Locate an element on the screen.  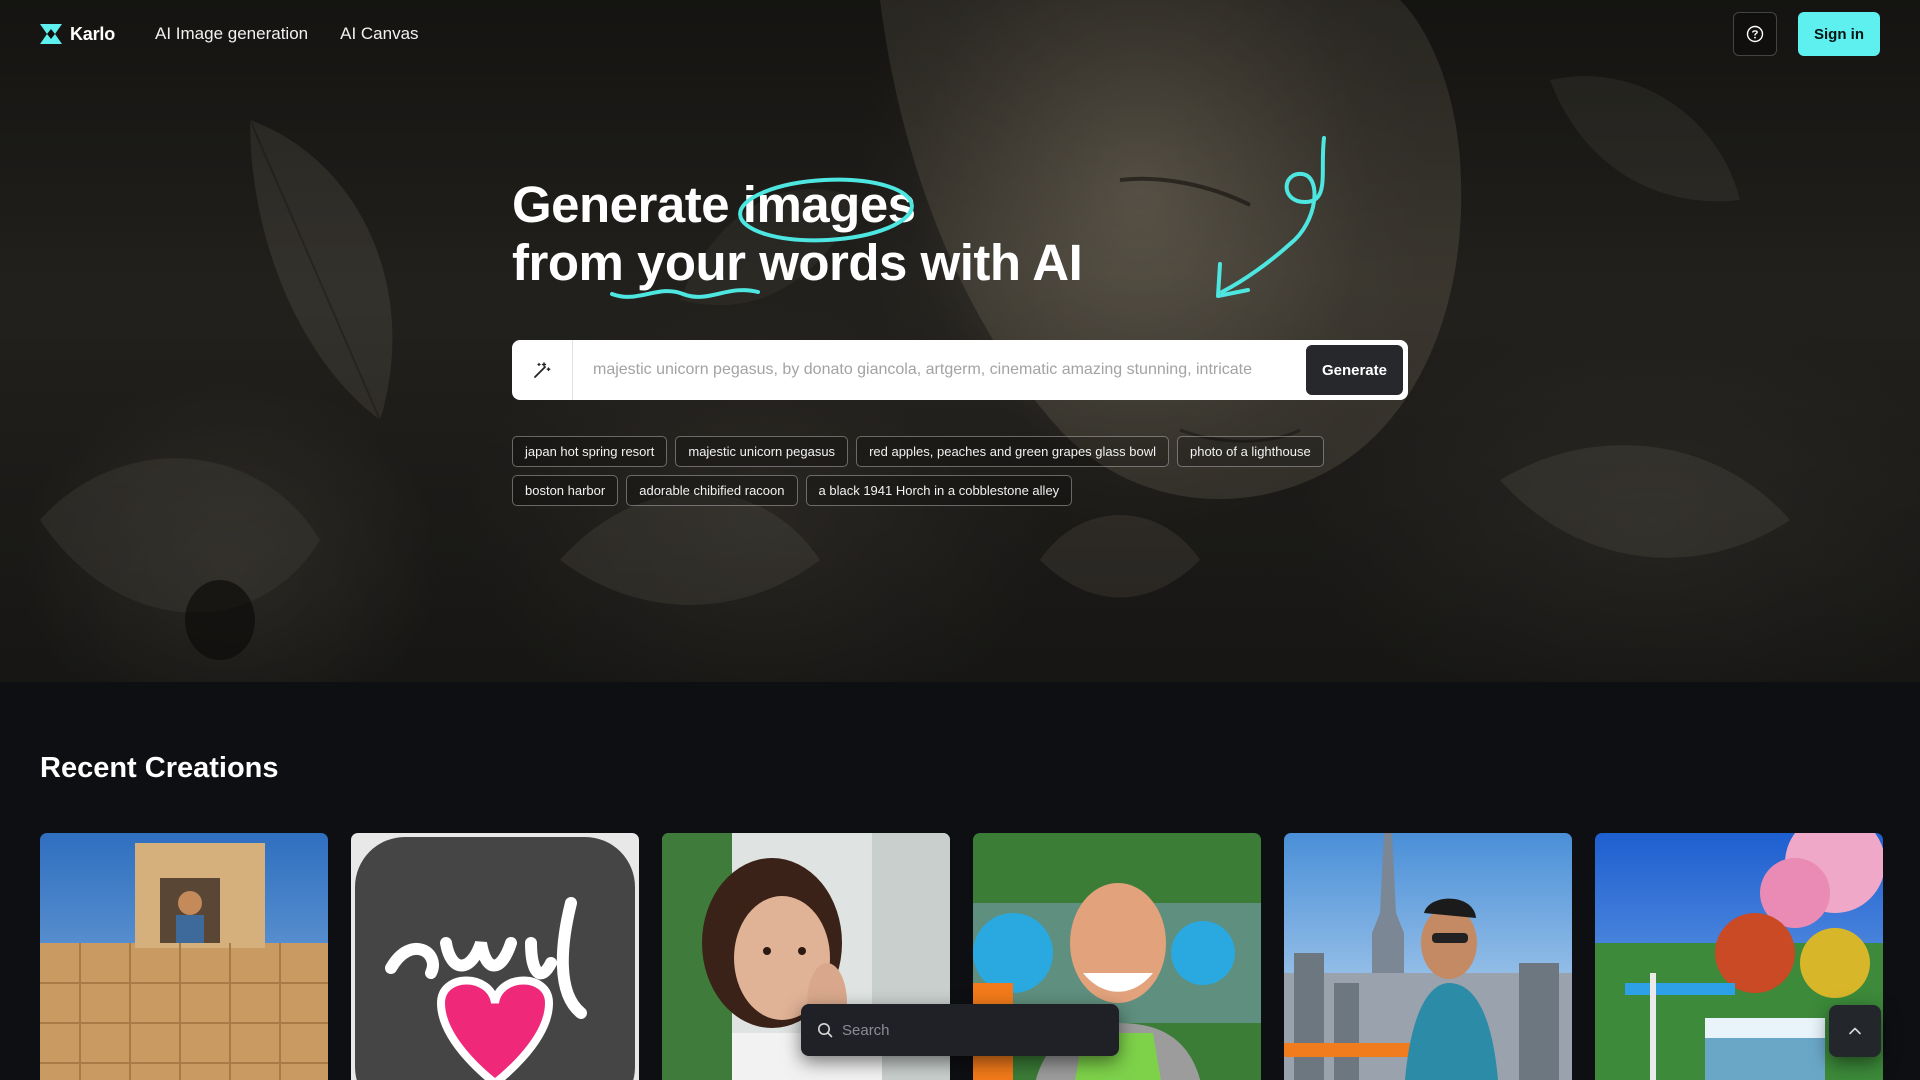
creation-card-desert-wall is located at coordinates (184, 956).